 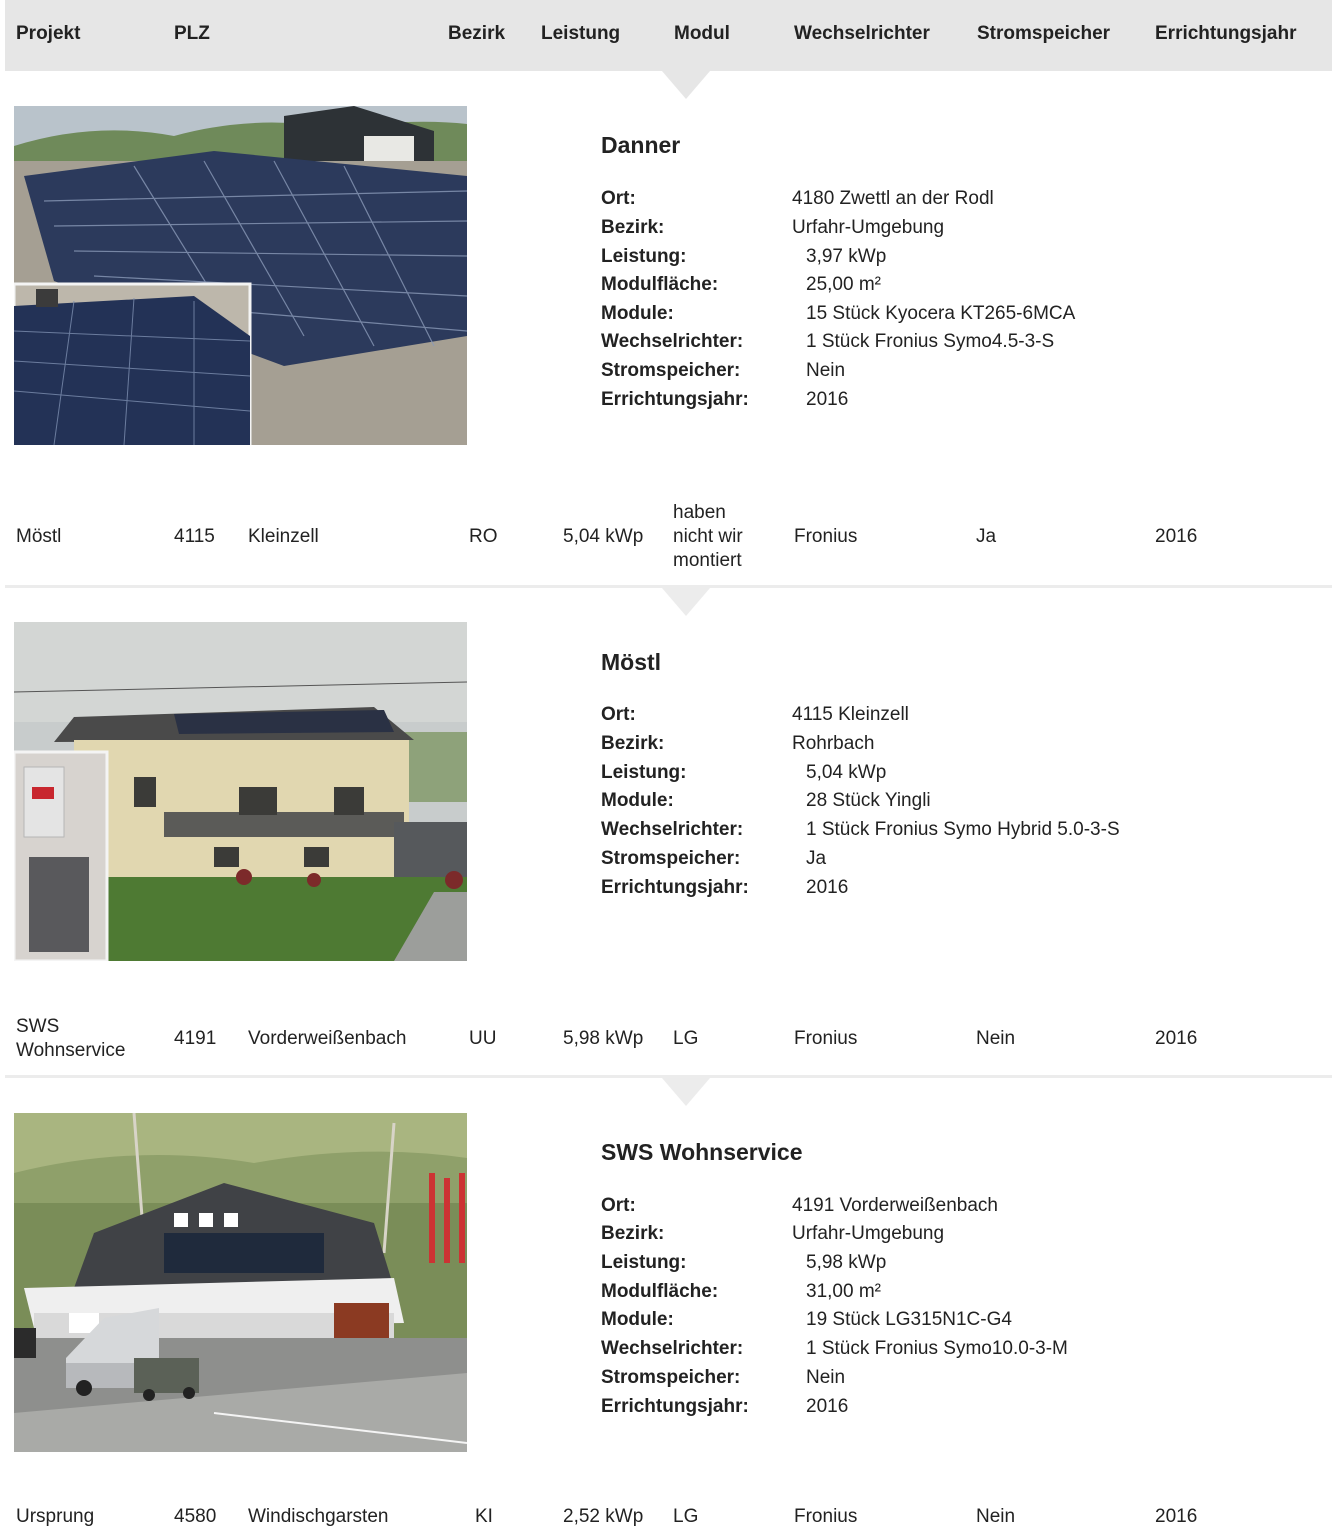 I want to click on column-header-plz: PLZ, so click(x=192, y=34).